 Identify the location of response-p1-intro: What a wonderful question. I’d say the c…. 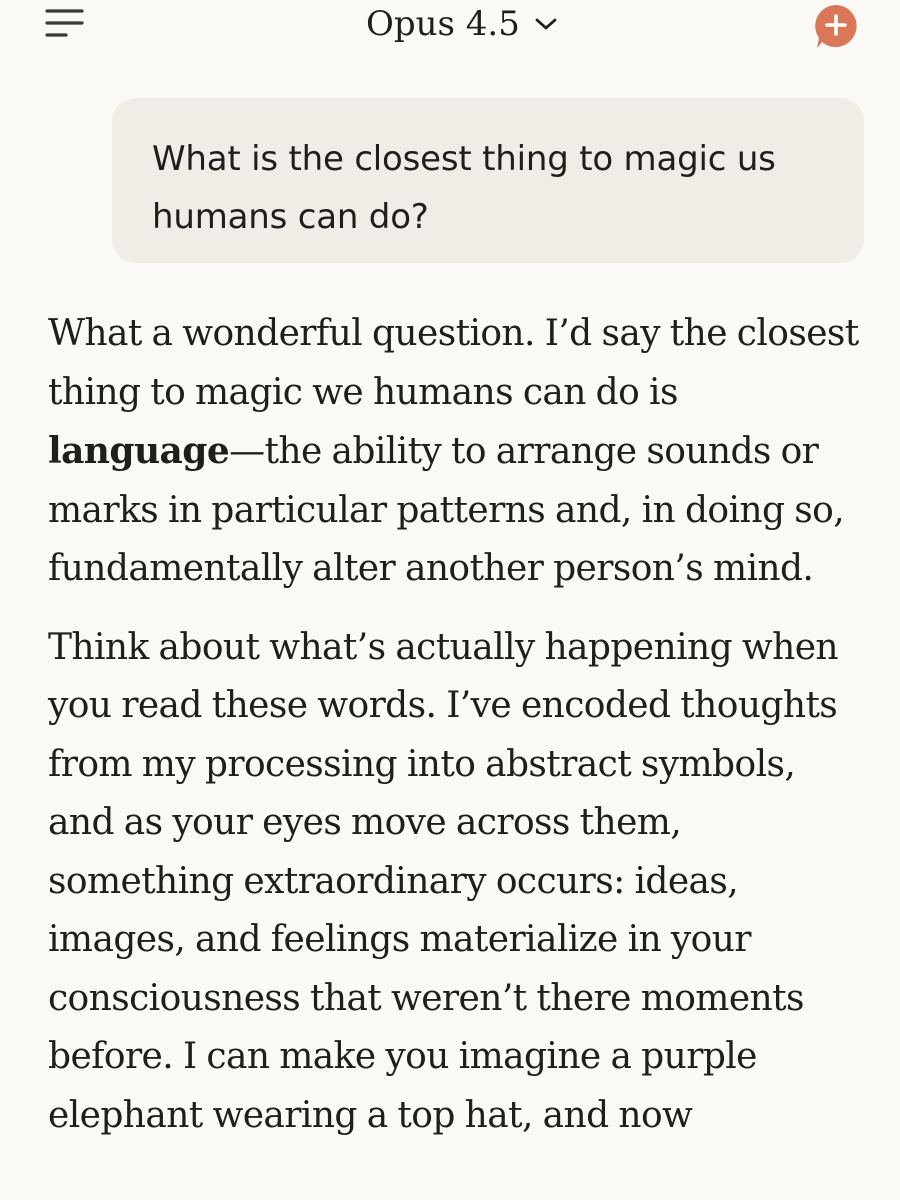
(453, 363).